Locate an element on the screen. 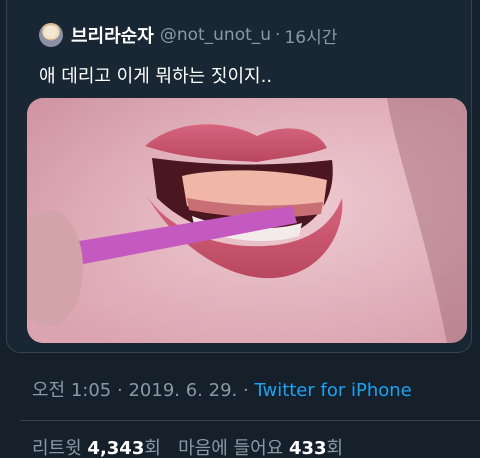  likes-count: 433 is located at coordinates (307, 448).